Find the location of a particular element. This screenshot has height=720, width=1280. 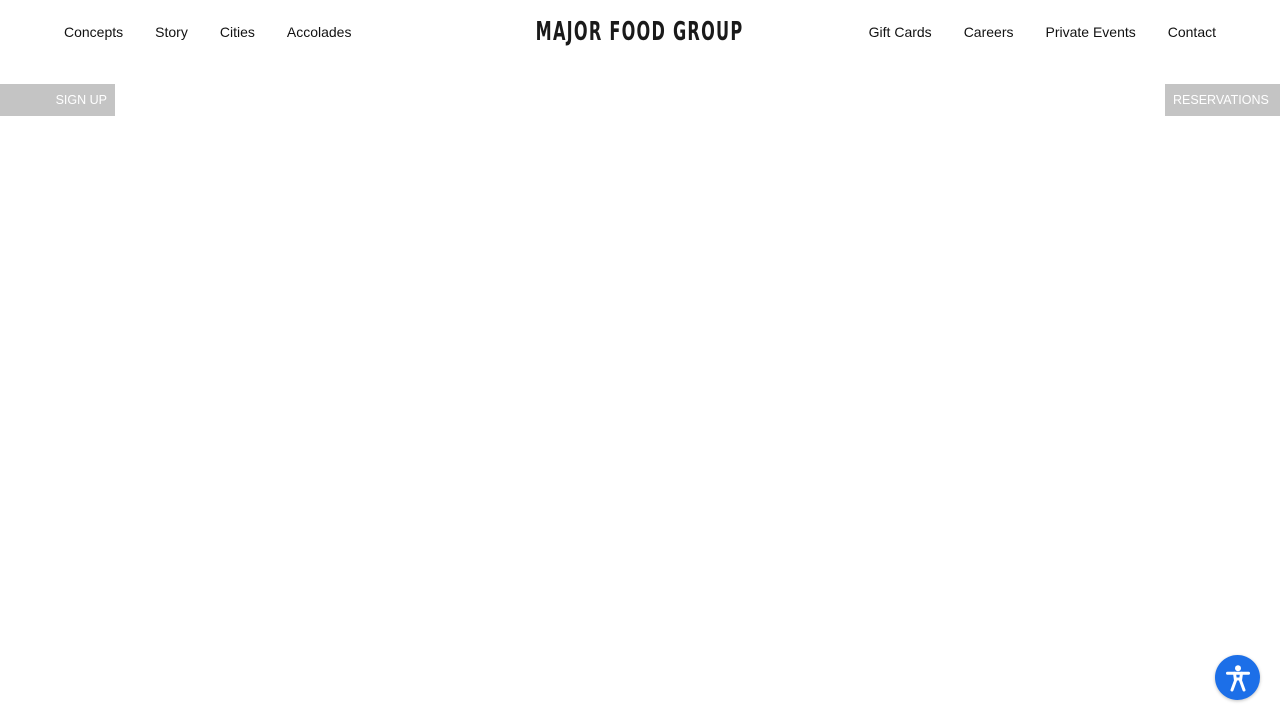

nav-link-contact: Contact is located at coordinates (1192, 32).